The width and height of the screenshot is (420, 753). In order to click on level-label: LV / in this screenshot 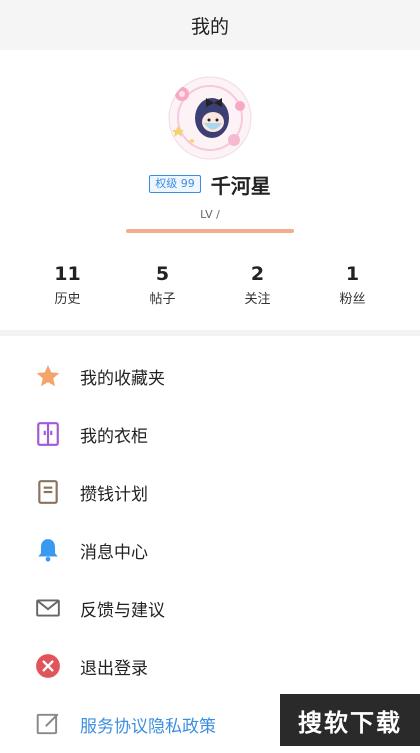, I will do `click(210, 214)`.